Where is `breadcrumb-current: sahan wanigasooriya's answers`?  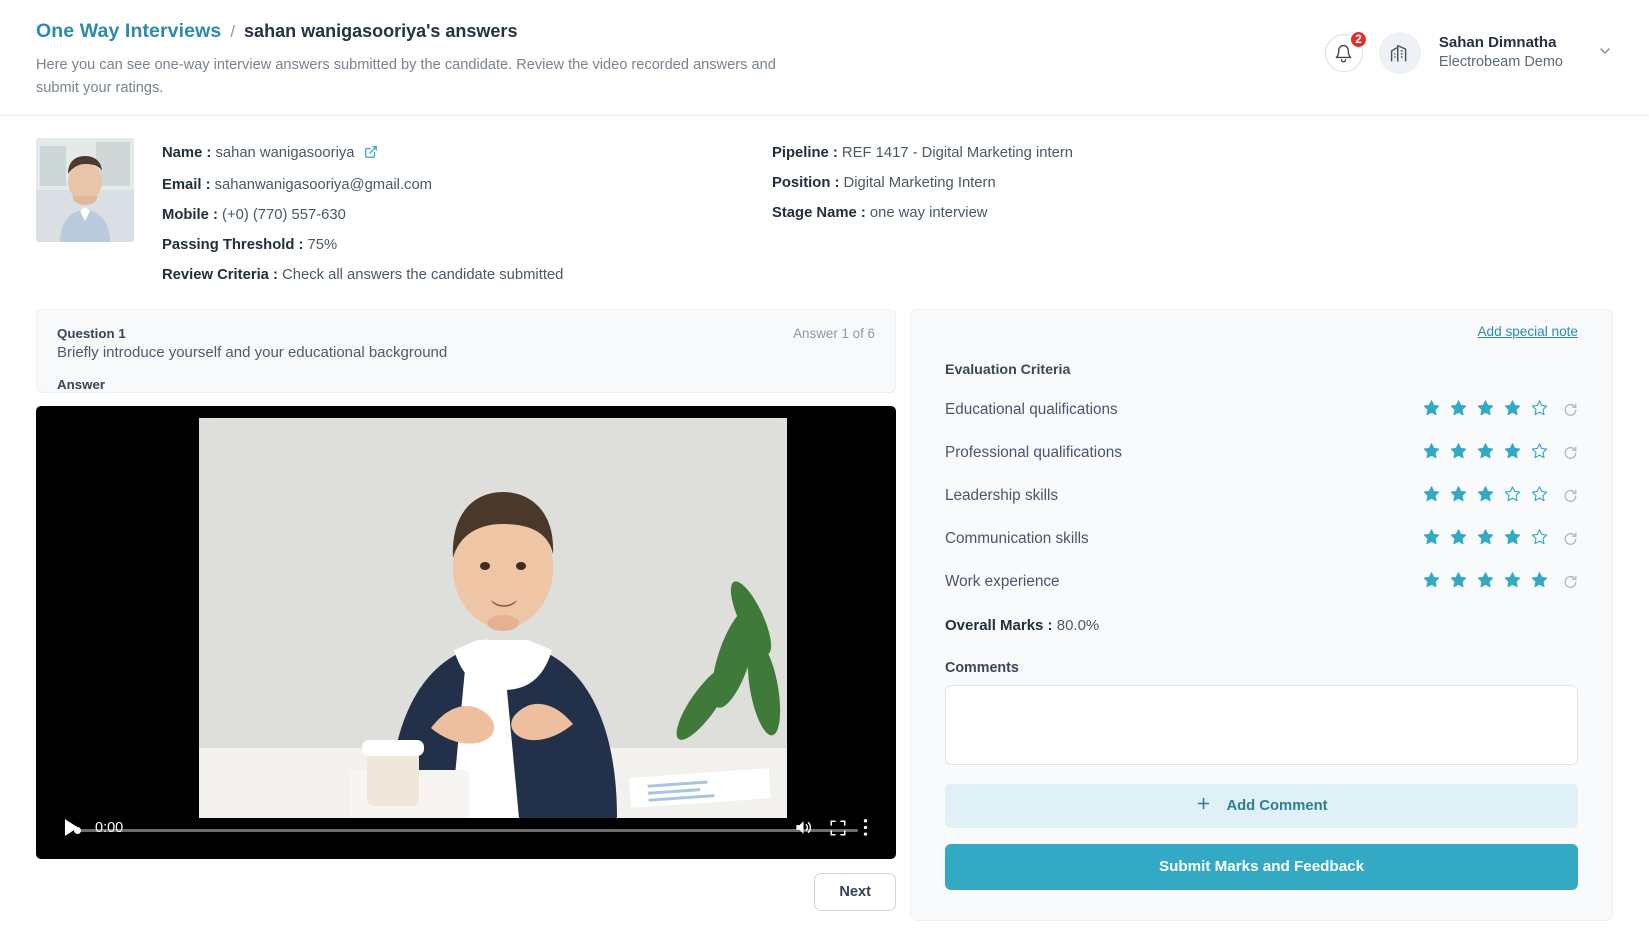
breadcrumb-current: sahan wanigasooriya's answers is located at coordinates (381, 31).